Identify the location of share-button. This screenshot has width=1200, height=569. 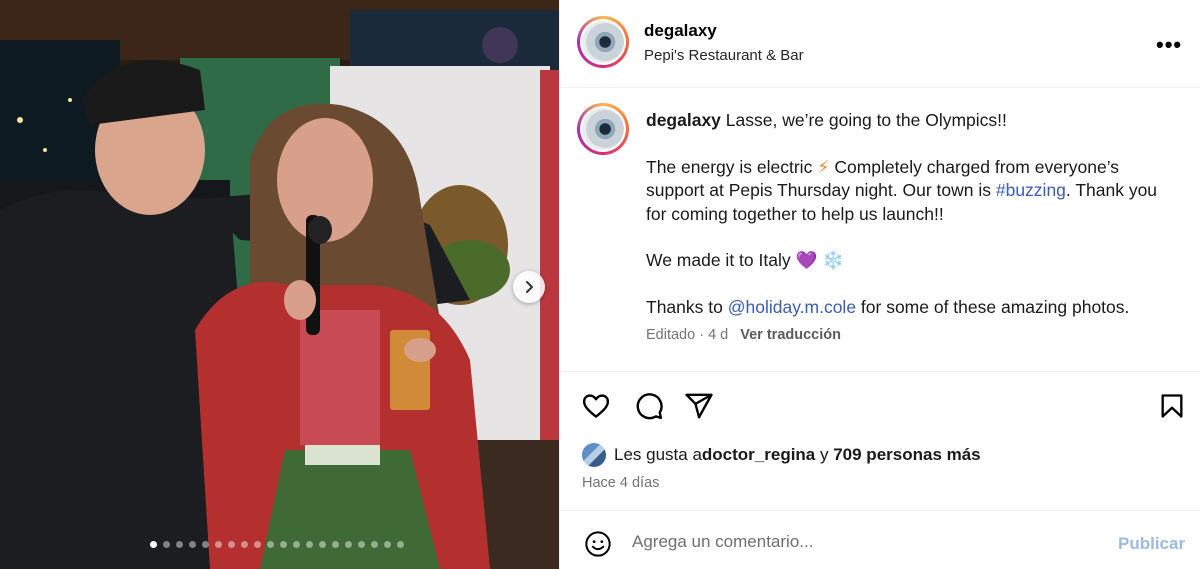
(699, 406).